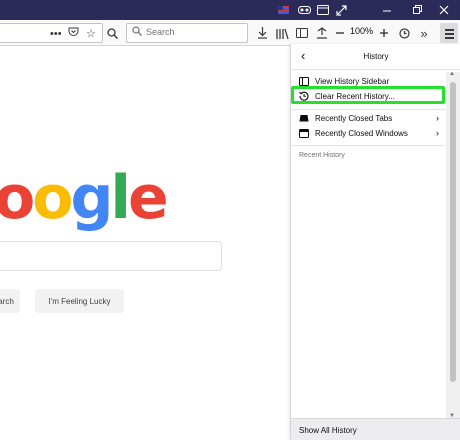 The width and height of the screenshot is (460, 440). Describe the element at coordinates (283, 10) in the screenshot. I see `flag-icon` at that location.